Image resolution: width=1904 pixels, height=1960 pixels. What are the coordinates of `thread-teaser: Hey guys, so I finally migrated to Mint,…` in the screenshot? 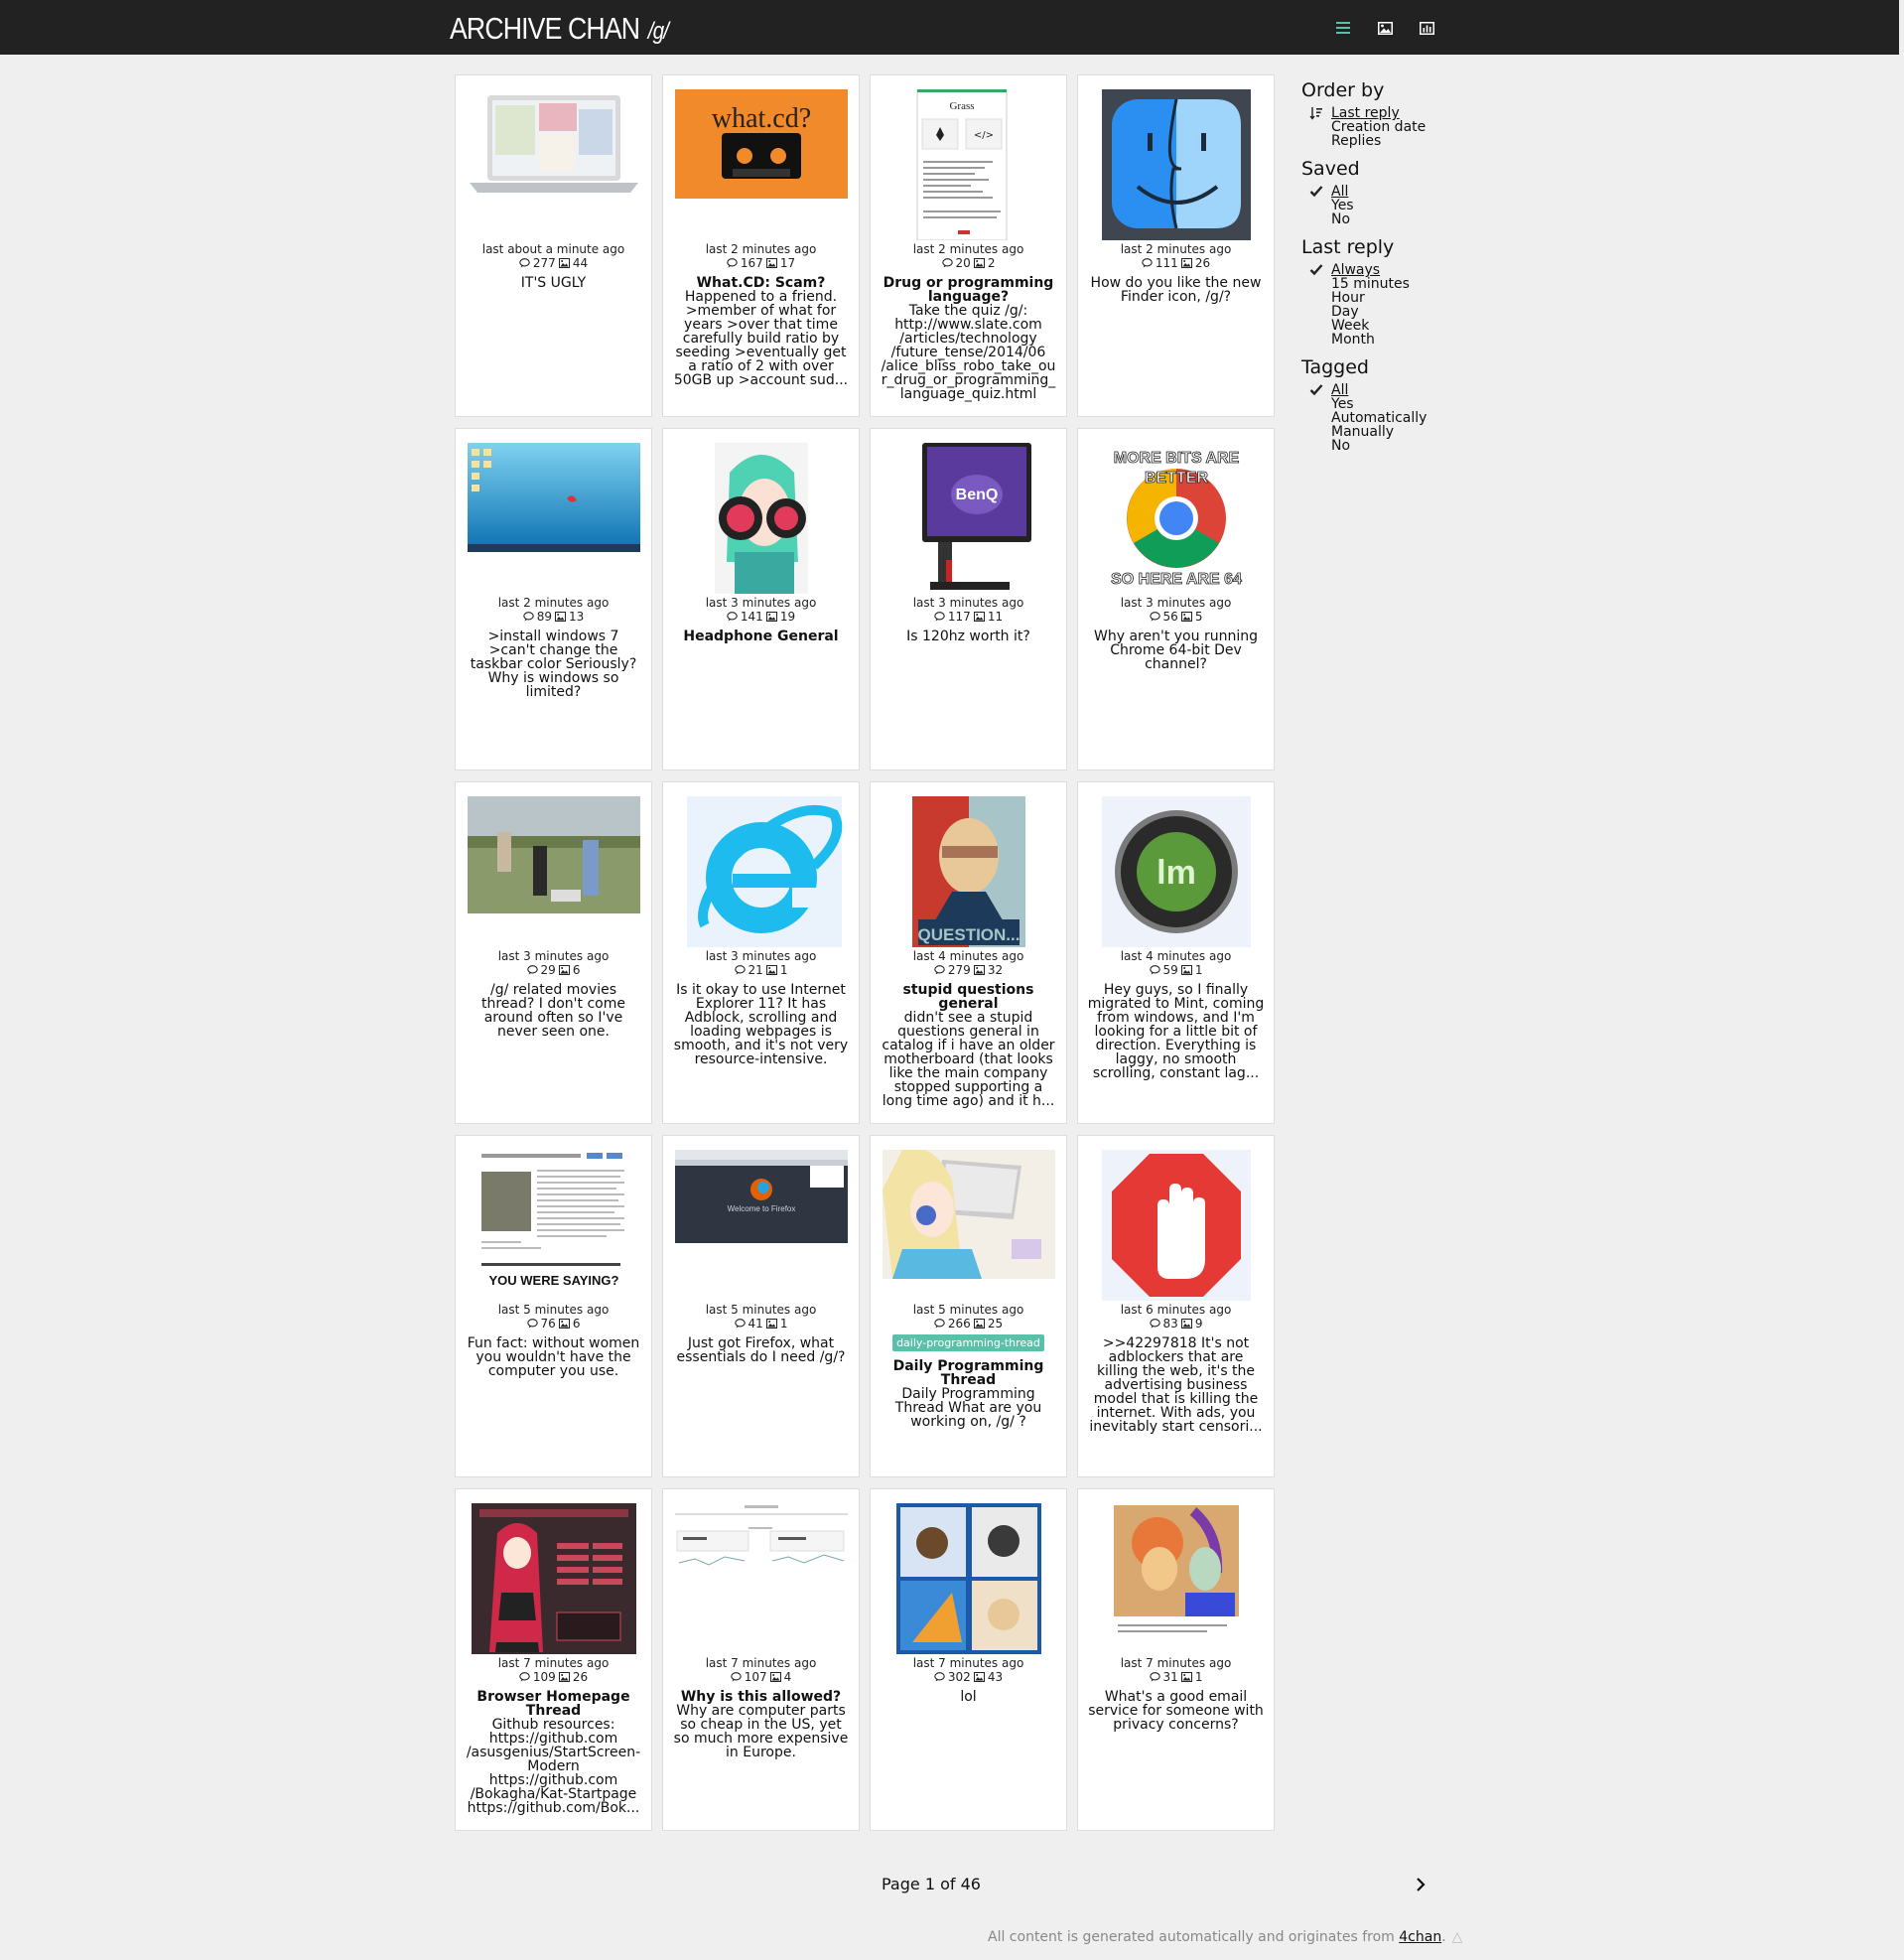 It's located at (1176, 1031).